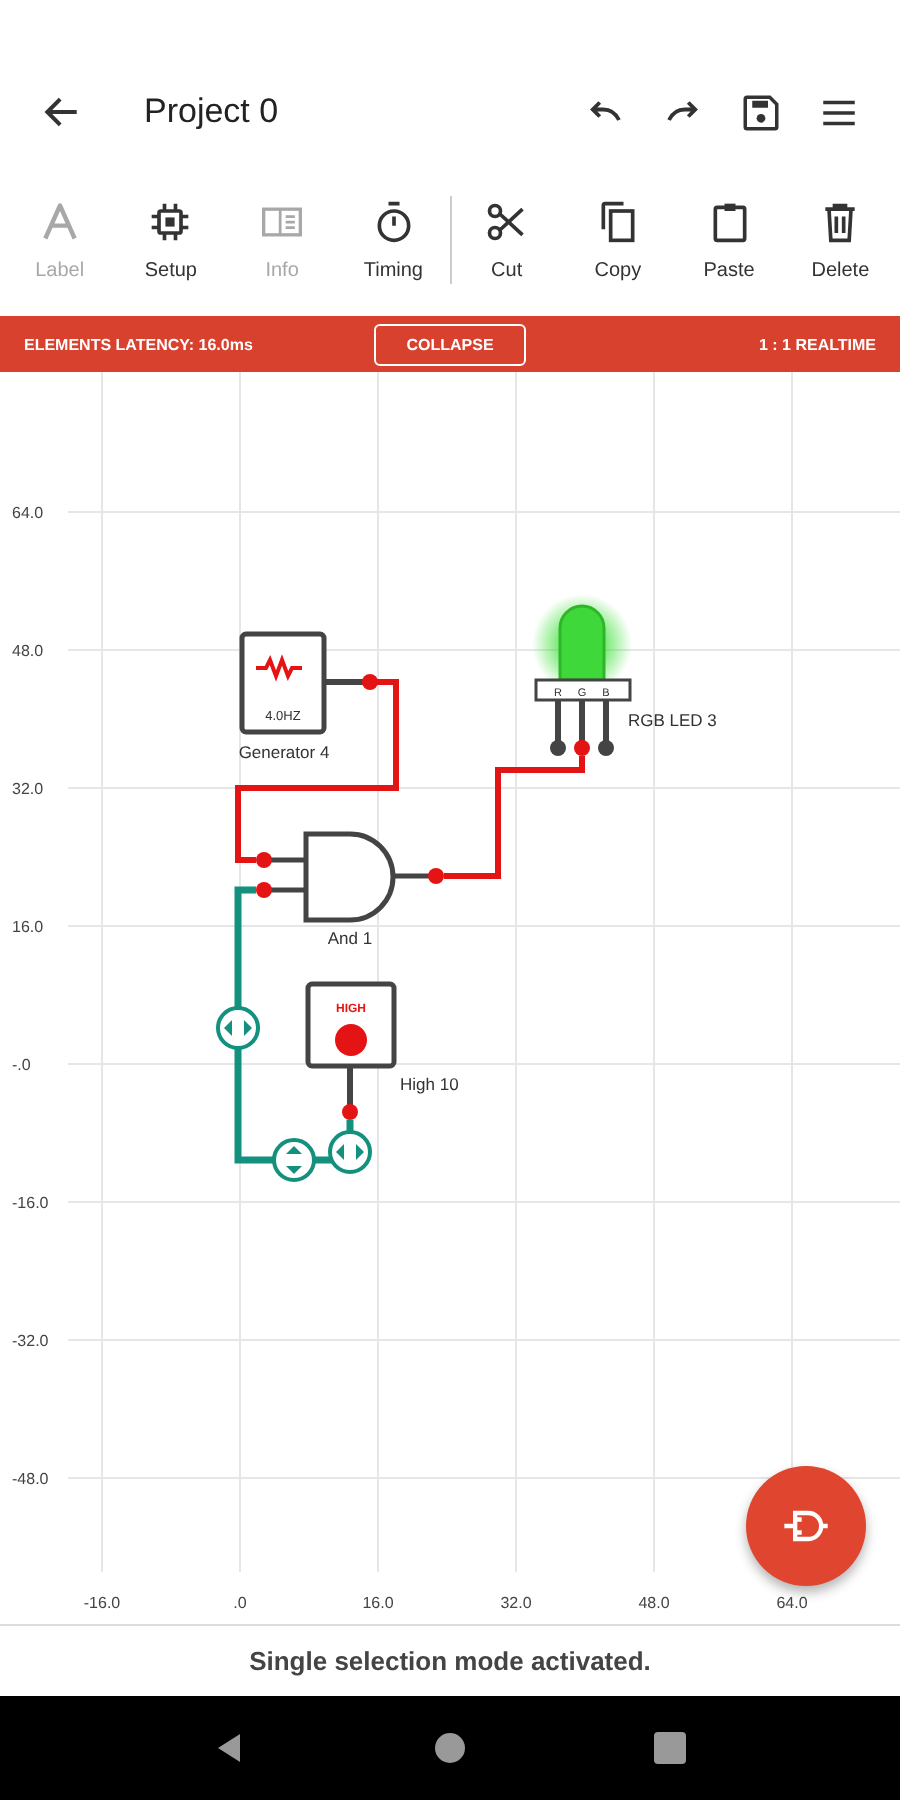  What do you see at coordinates (816, 344) in the screenshot?
I see `speed-text: 1 : 1 REALTIME` at bounding box center [816, 344].